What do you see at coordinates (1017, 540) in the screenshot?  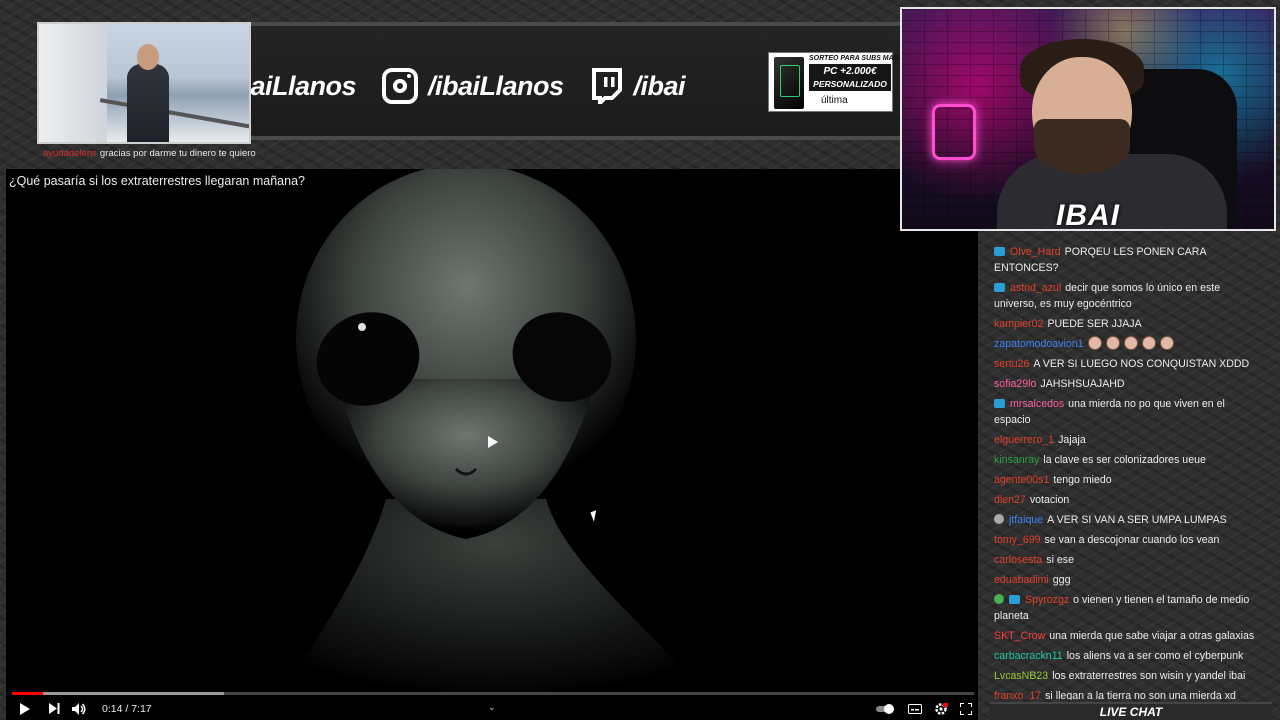 I see `chat-username: tomy_699` at bounding box center [1017, 540].